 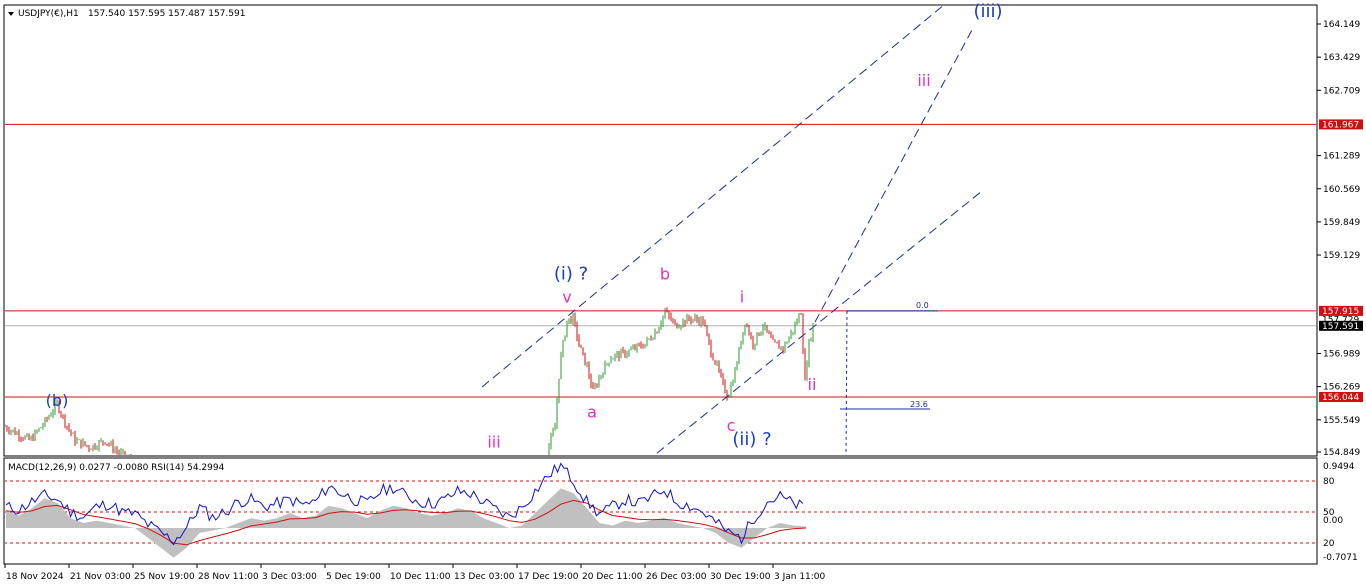 What do you see at coordinates (571, 273) in the screenshot?
I see `wave-label: (i) ?` at bounding box center [571, 273].